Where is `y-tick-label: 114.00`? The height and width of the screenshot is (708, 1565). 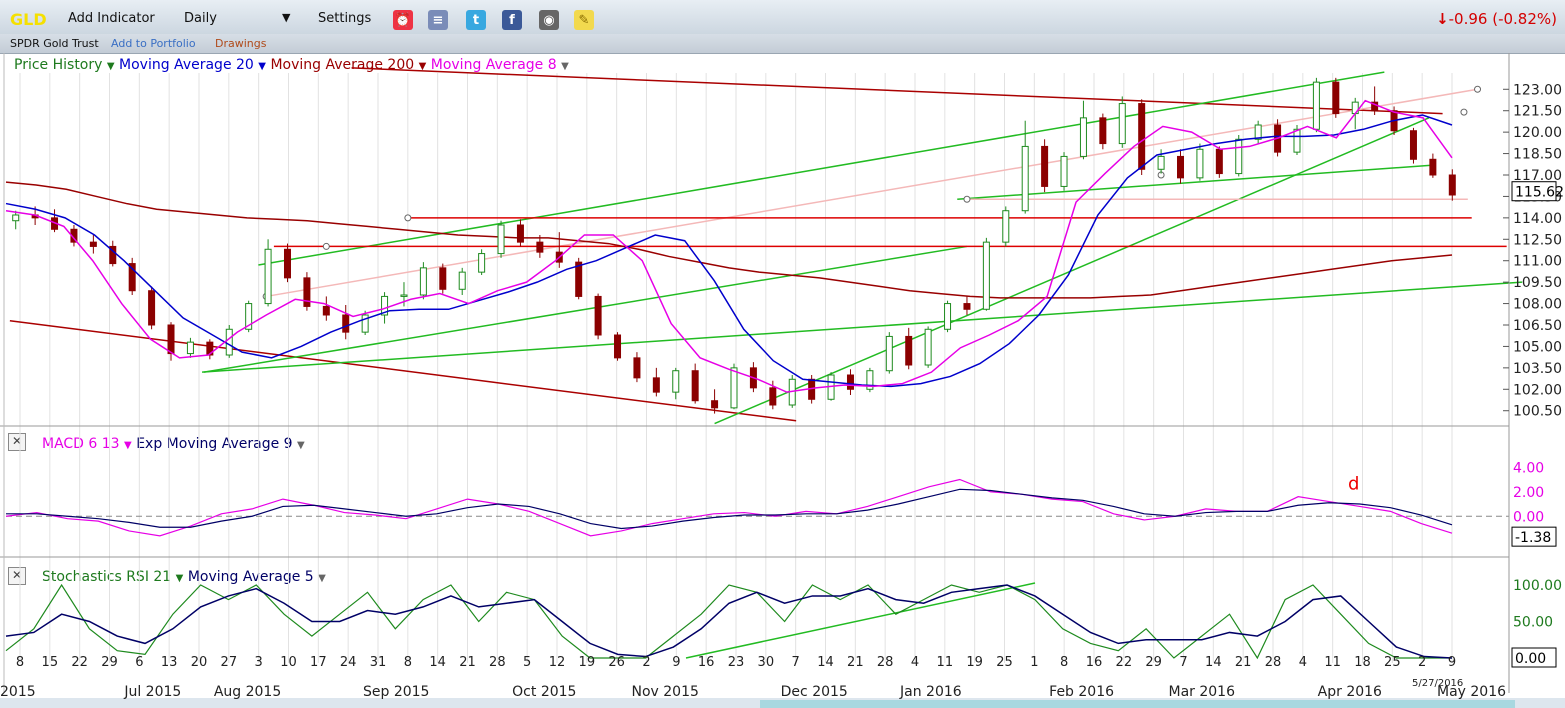
y-tick-label: 114.00 is located at coordinates (1537, 219).